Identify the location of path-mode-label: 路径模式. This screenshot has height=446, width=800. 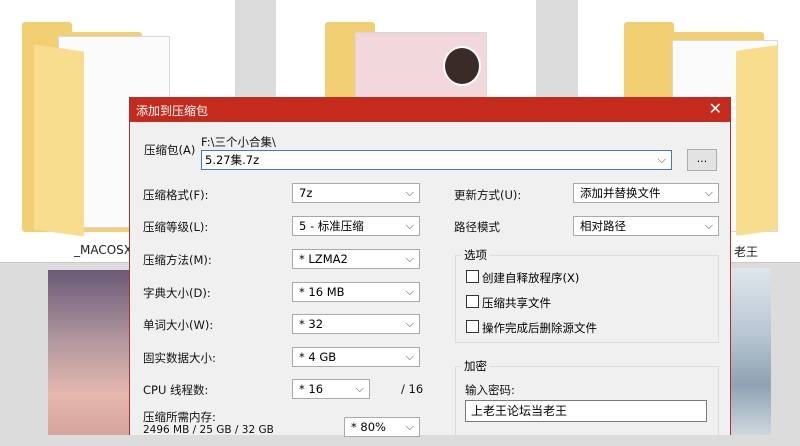
(477, 227).